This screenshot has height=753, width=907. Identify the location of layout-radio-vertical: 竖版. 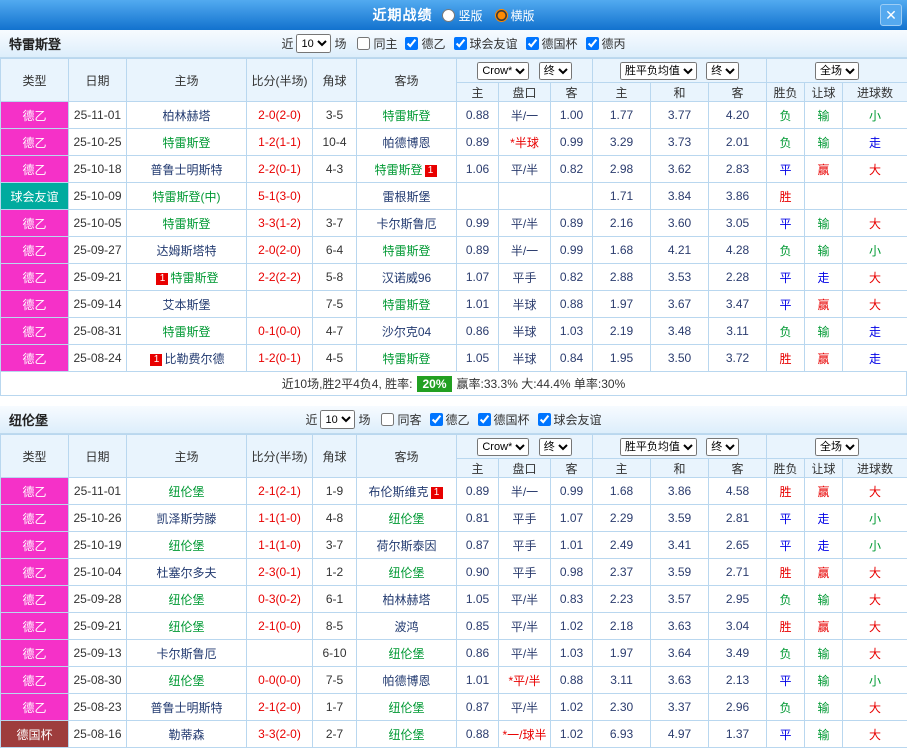
(462, 15).